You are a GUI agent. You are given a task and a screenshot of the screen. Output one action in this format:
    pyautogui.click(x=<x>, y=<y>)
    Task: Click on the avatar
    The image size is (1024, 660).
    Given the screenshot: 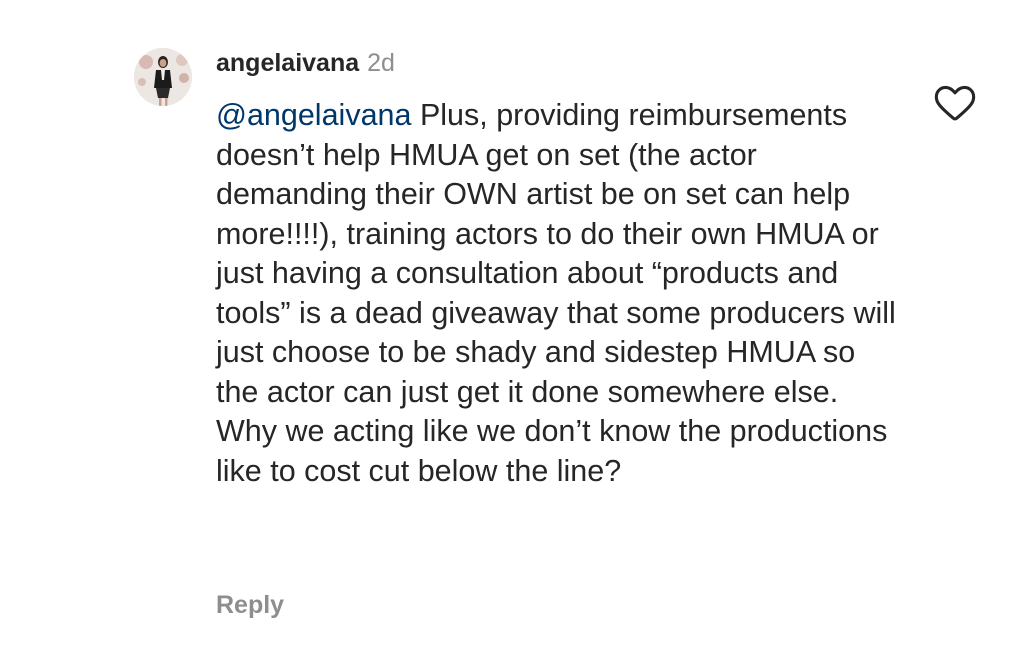 What is the action you would take?
    pyautogui.click(x=163, y=77)
    